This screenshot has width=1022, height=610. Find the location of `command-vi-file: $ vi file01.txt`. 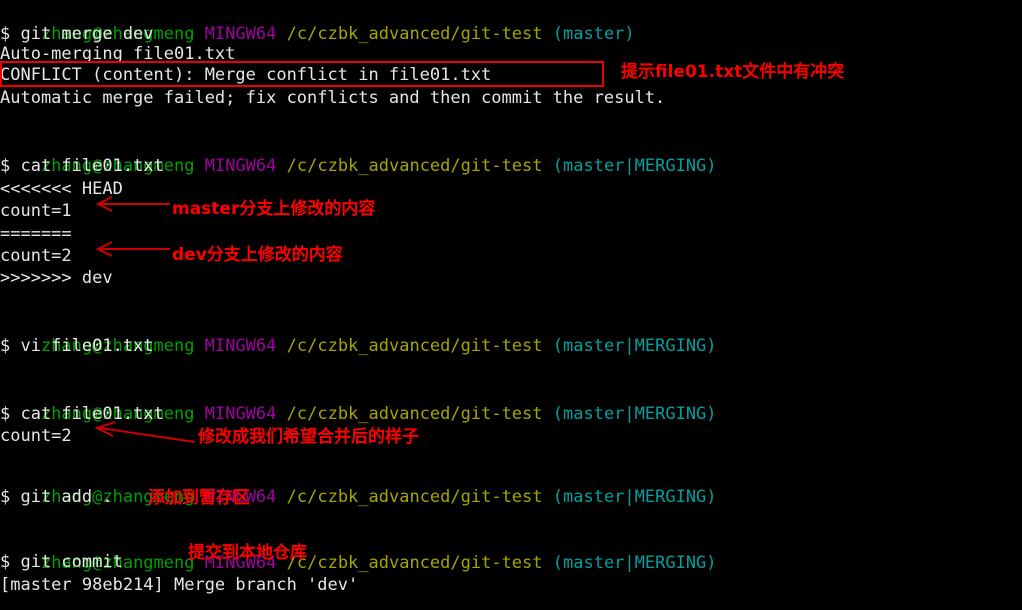

command-vi-file: $ vi file01.txt is located at coordinates (77, 346).